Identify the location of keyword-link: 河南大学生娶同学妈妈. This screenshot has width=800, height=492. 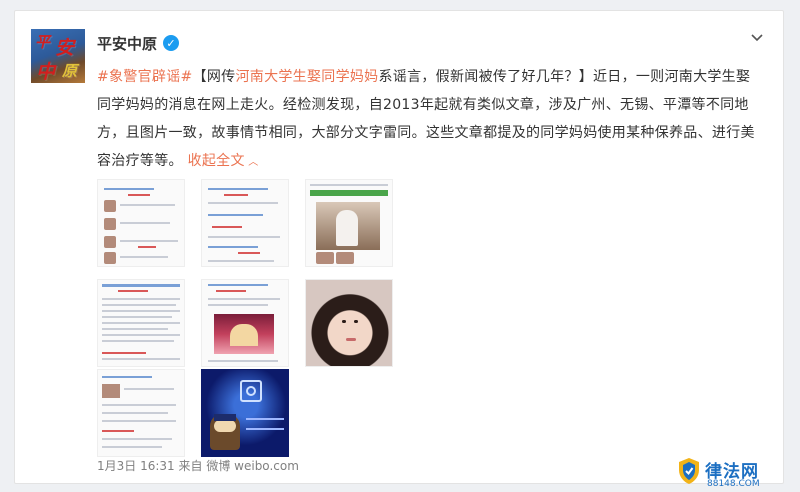
(306, 77).